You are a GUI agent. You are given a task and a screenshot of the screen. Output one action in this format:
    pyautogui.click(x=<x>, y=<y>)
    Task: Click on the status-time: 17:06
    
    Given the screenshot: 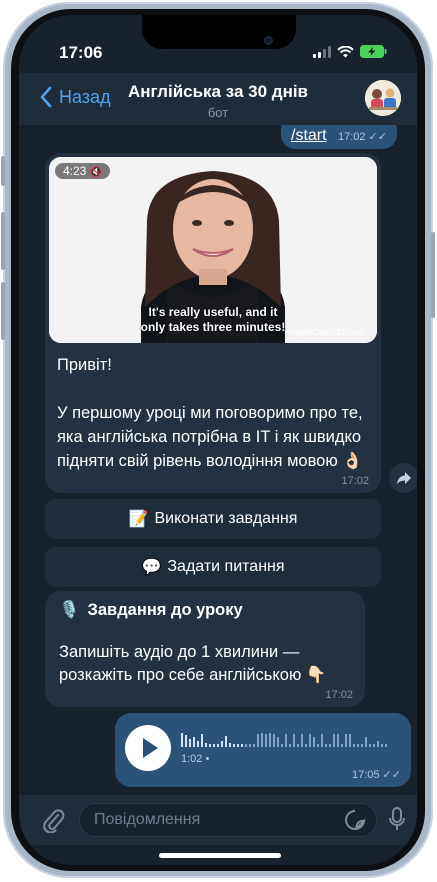 What is the action you would take?
    pyautogui.click(x=81, y=52)
    